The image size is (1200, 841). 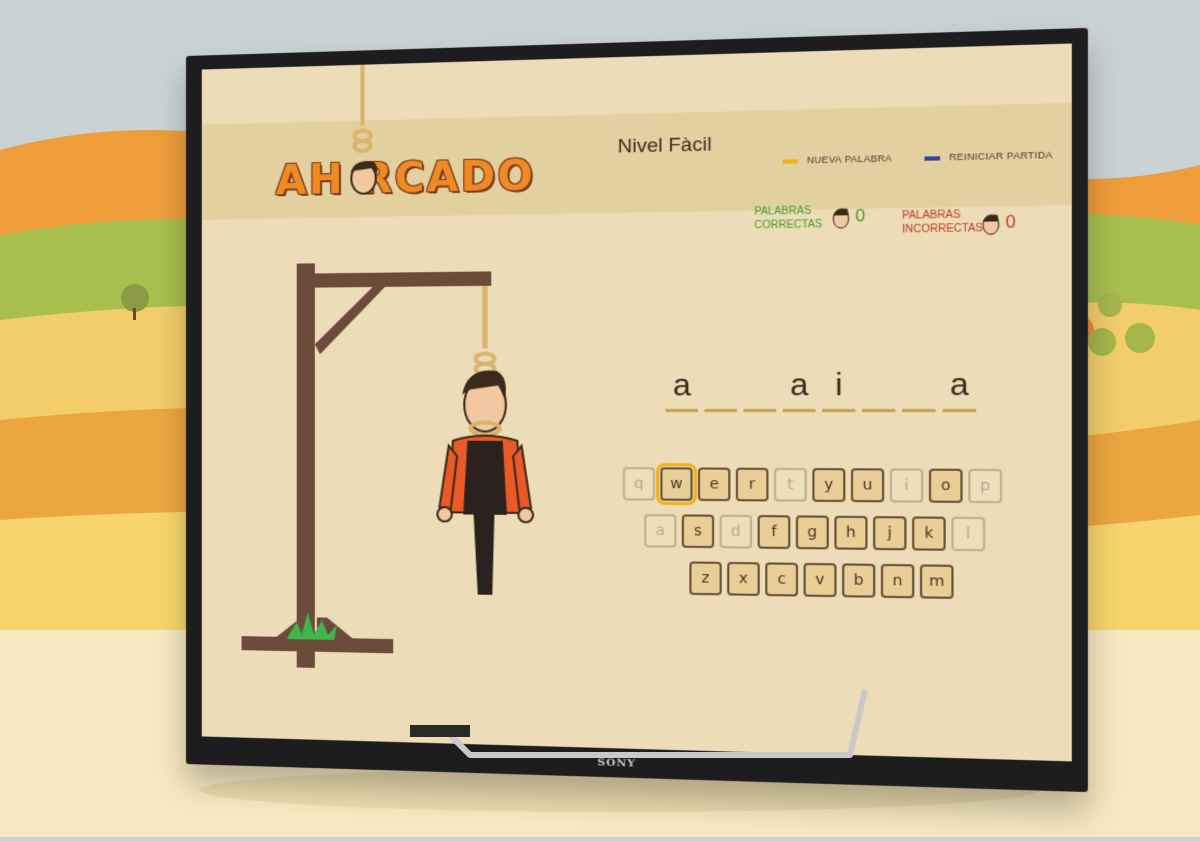 I want to click on wrong-label-line2: INCORRECTAS, so click(x=942, y=229).